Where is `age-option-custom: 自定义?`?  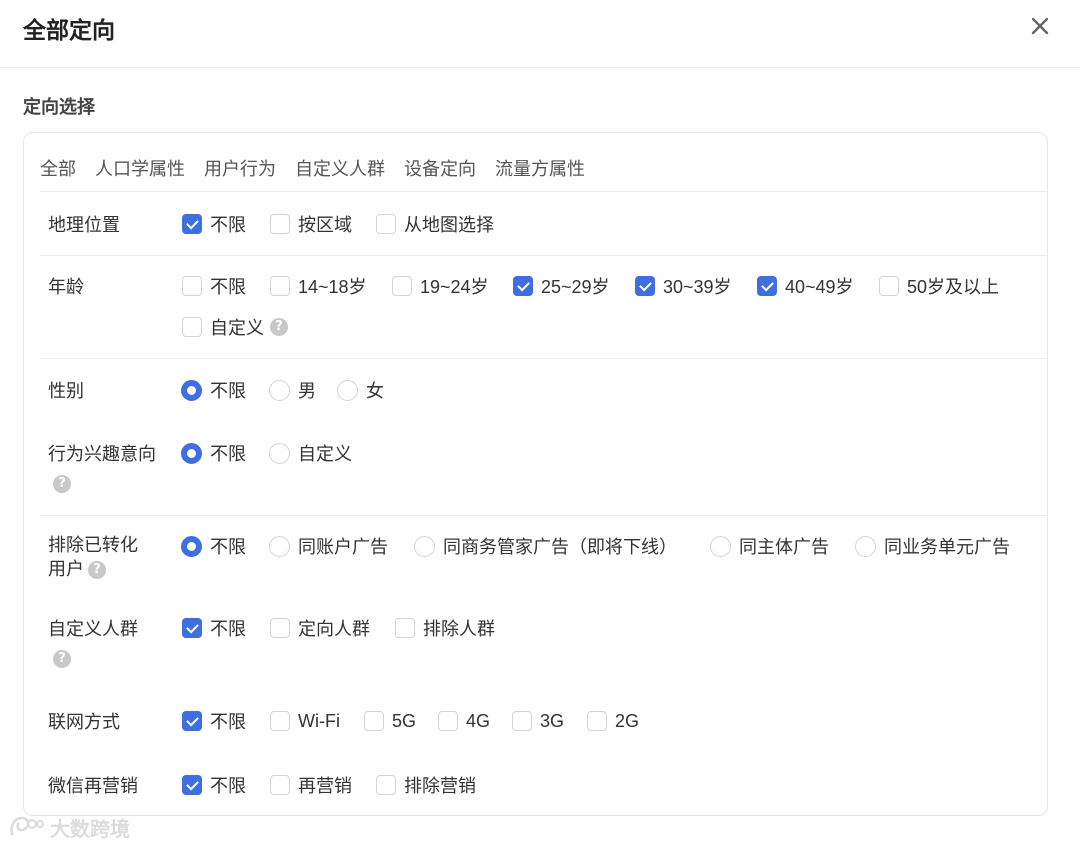
age-option-custom: 自定义? is located at coordinates (235, 327).